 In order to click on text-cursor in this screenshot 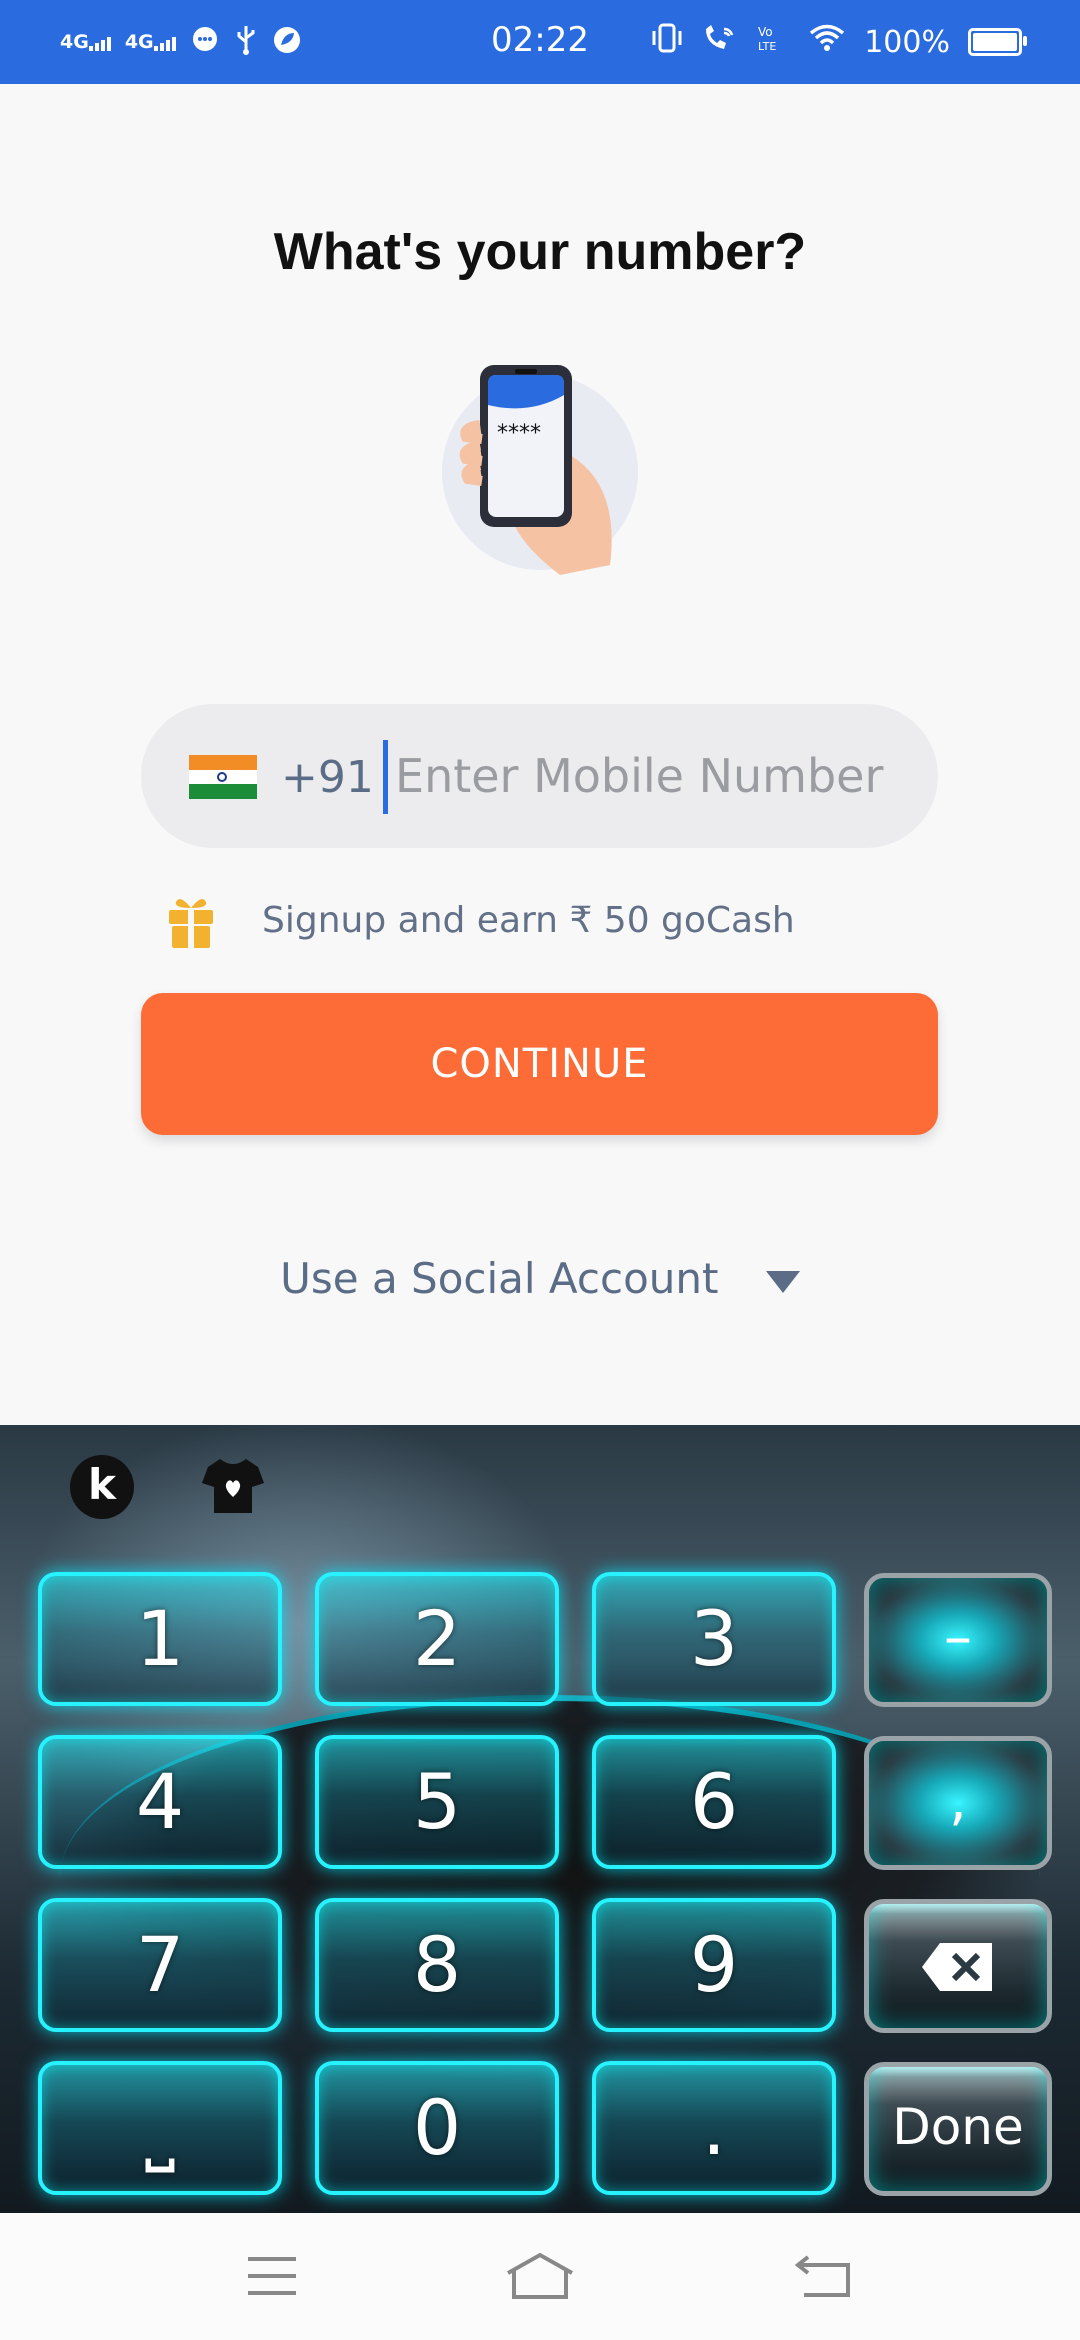, I will do `click(385, 777)`.